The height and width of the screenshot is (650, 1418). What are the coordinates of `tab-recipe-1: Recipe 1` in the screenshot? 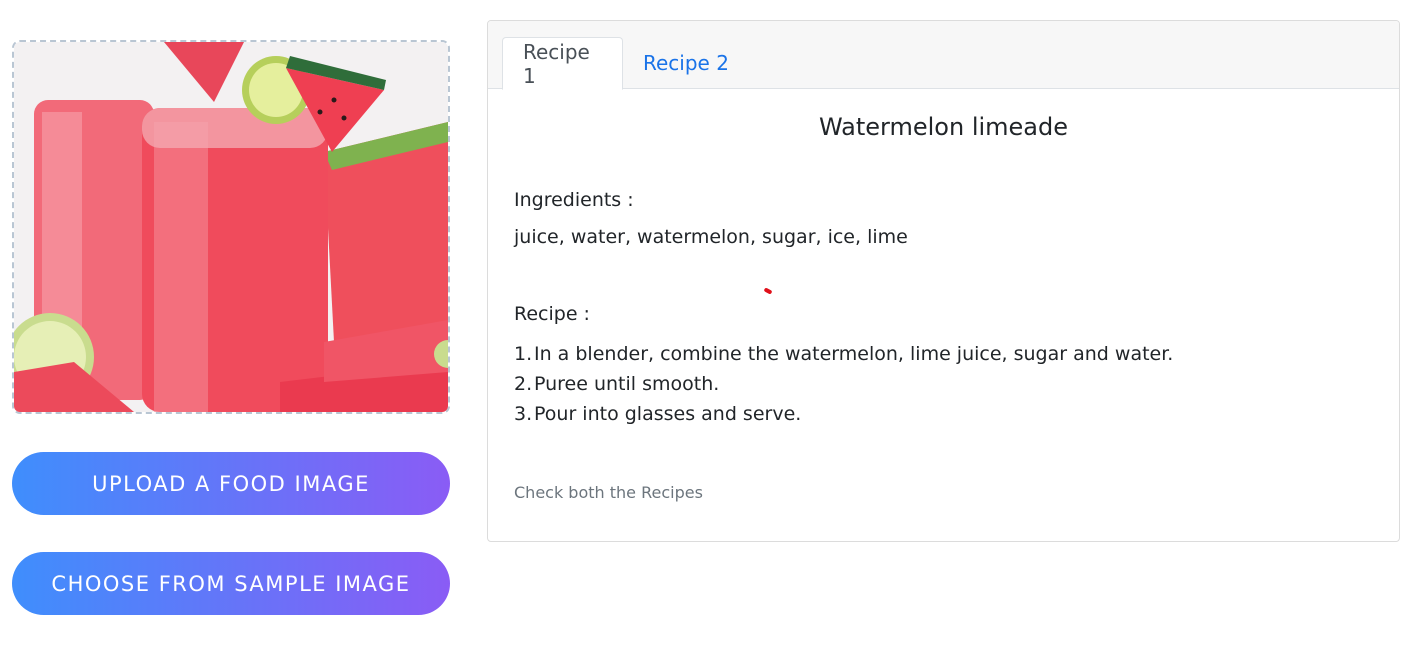 It's located at (562, 63).